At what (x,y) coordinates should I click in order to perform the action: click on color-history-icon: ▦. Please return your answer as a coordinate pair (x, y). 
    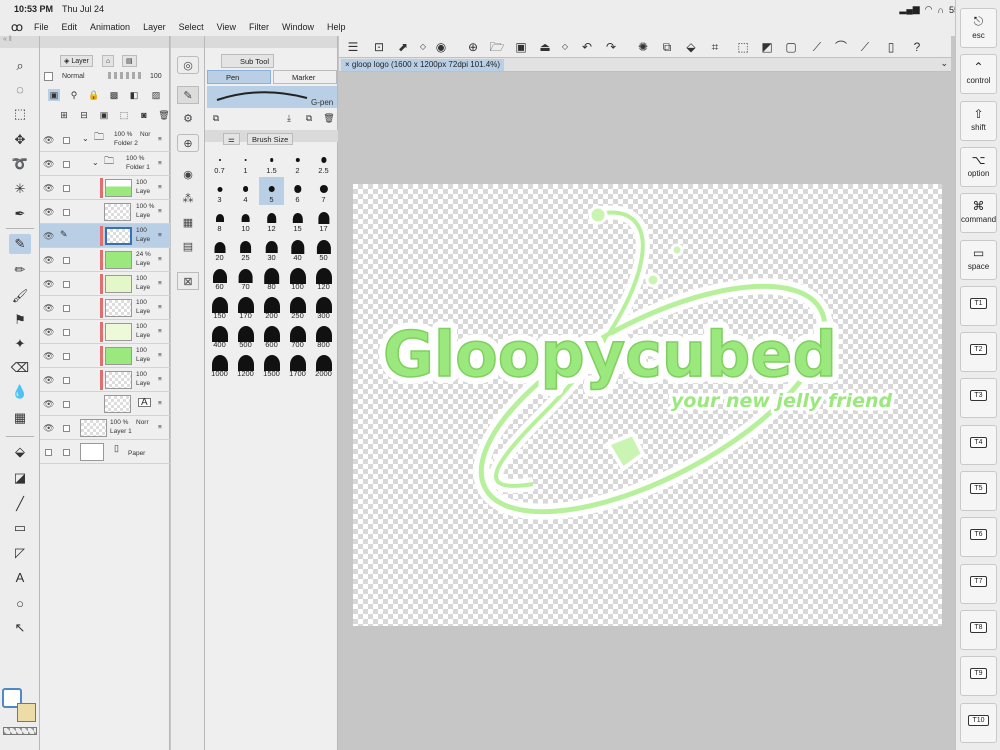
    Looking at the image, I should click on (188, 223).